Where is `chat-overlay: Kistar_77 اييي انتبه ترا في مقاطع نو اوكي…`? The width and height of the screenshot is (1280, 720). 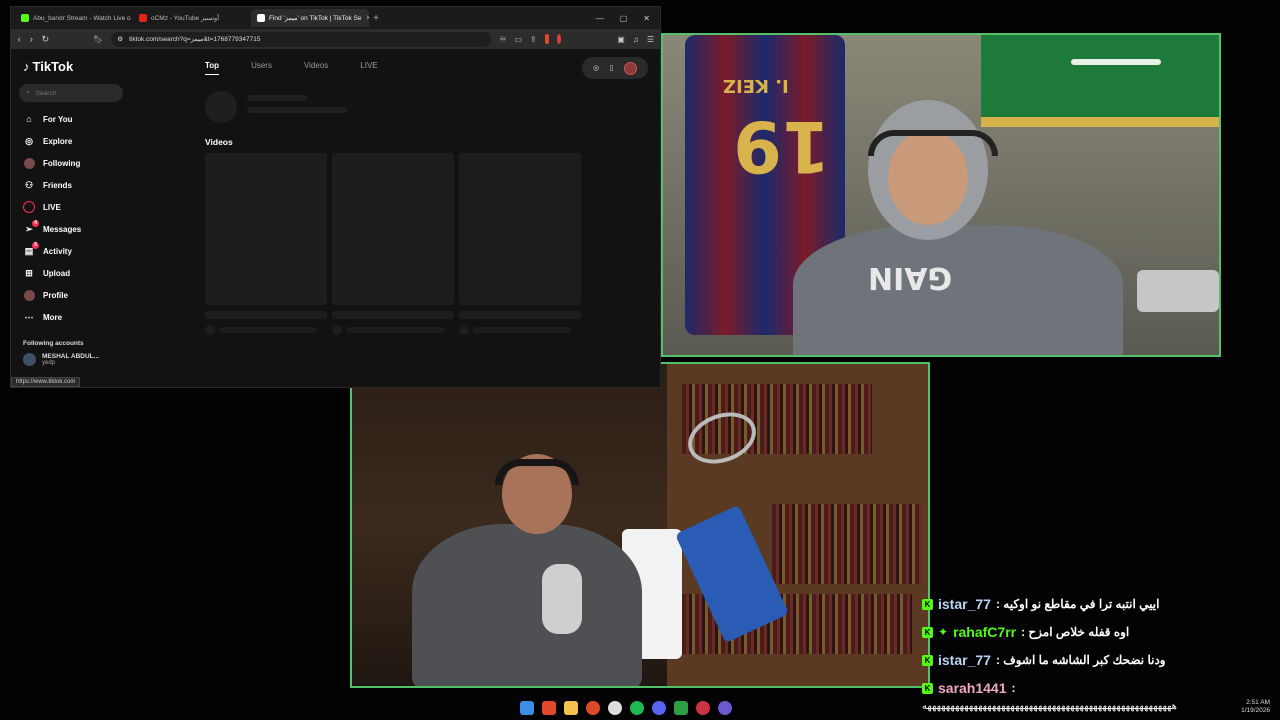
chat-overlay: Kistar_77 اييي انتبه ترا في مقاطع نو اوكي… is located at coordinates (1072, 646).